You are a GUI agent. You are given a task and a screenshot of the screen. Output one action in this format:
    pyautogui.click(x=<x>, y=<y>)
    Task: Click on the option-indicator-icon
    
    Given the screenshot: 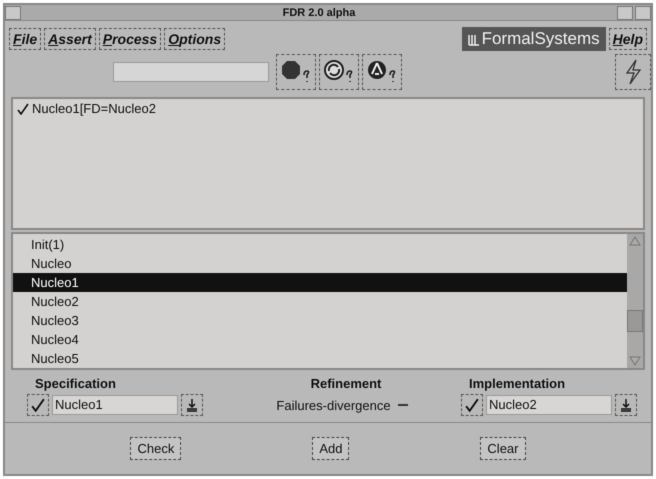 What is the action you would take?
    pyautogui.click(x=403, y=405)
    